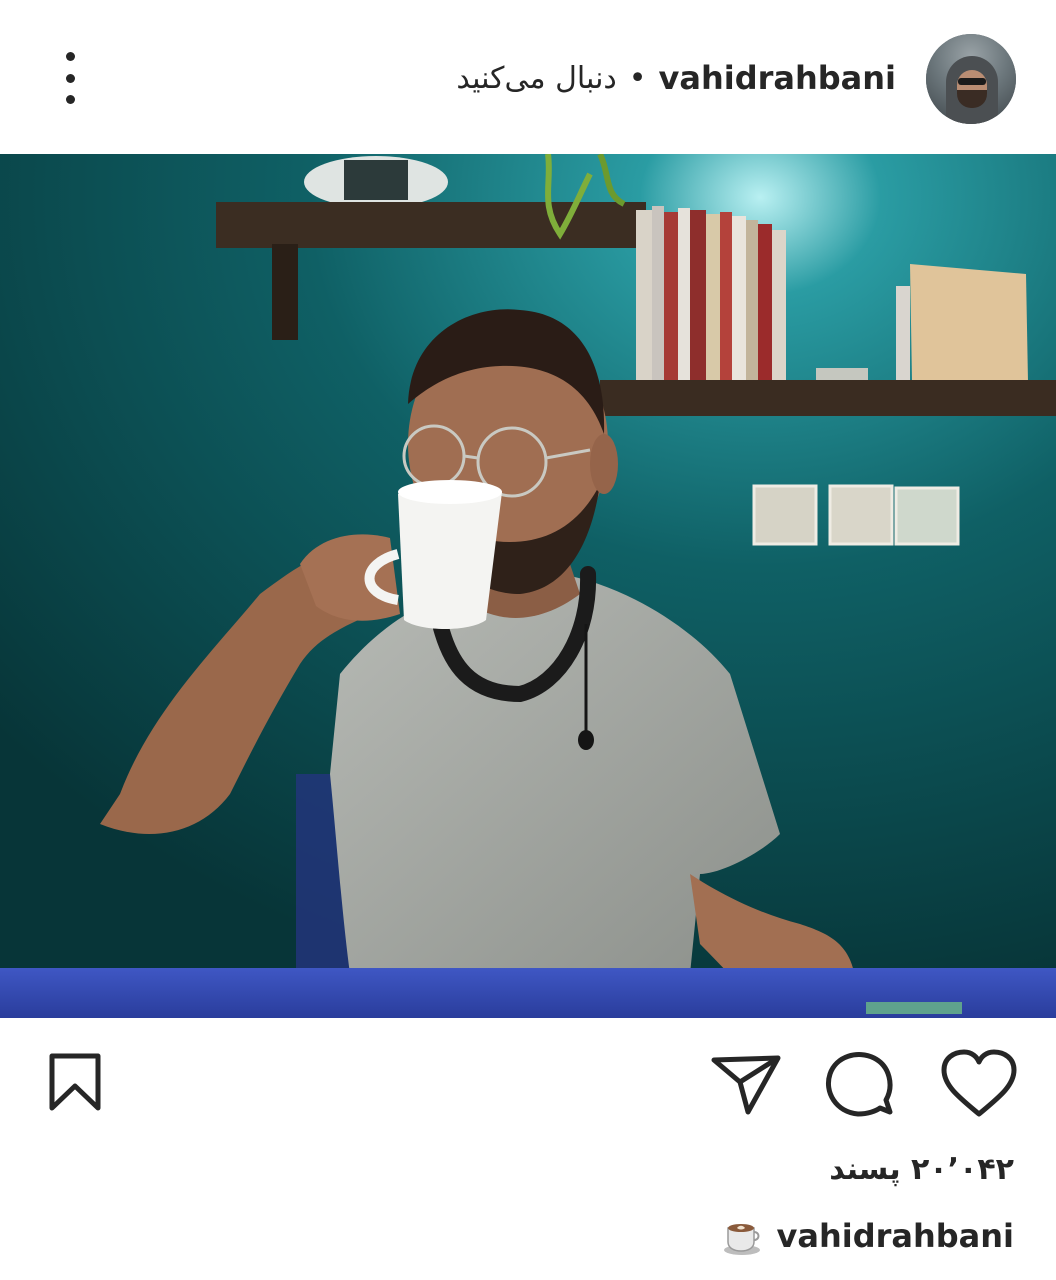 The width and height of the screenshot is (1056, 1280). I want to click on save-button, so click(75, 1082).